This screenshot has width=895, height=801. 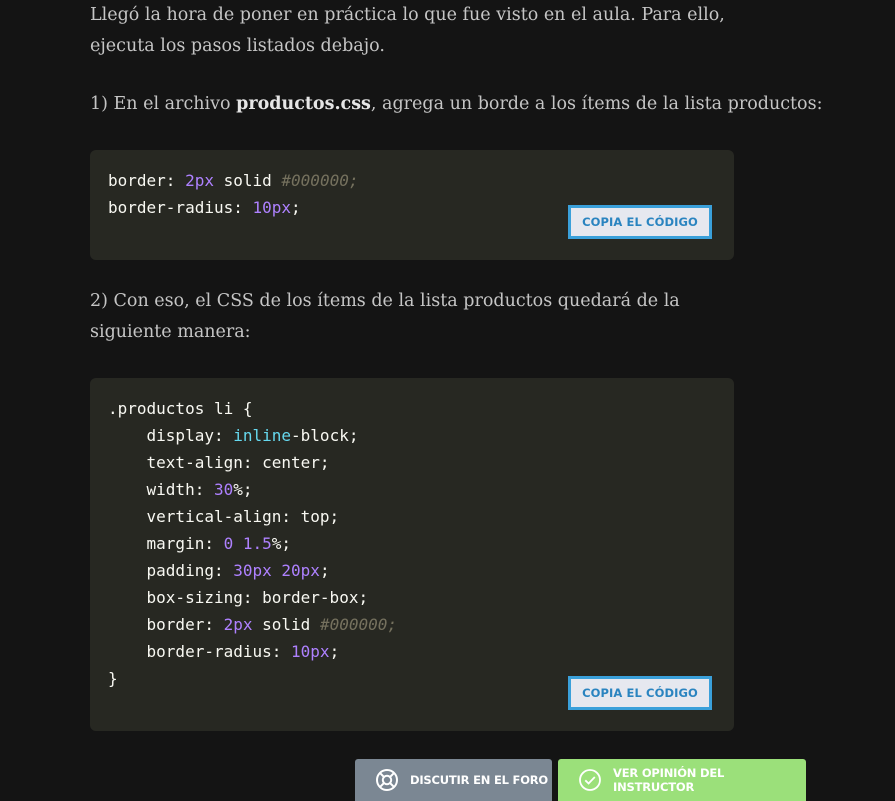 What do you see at coordinates (228, 543) in the screenshot?
I see `code-token: 0` at bounding box center [228, 543].